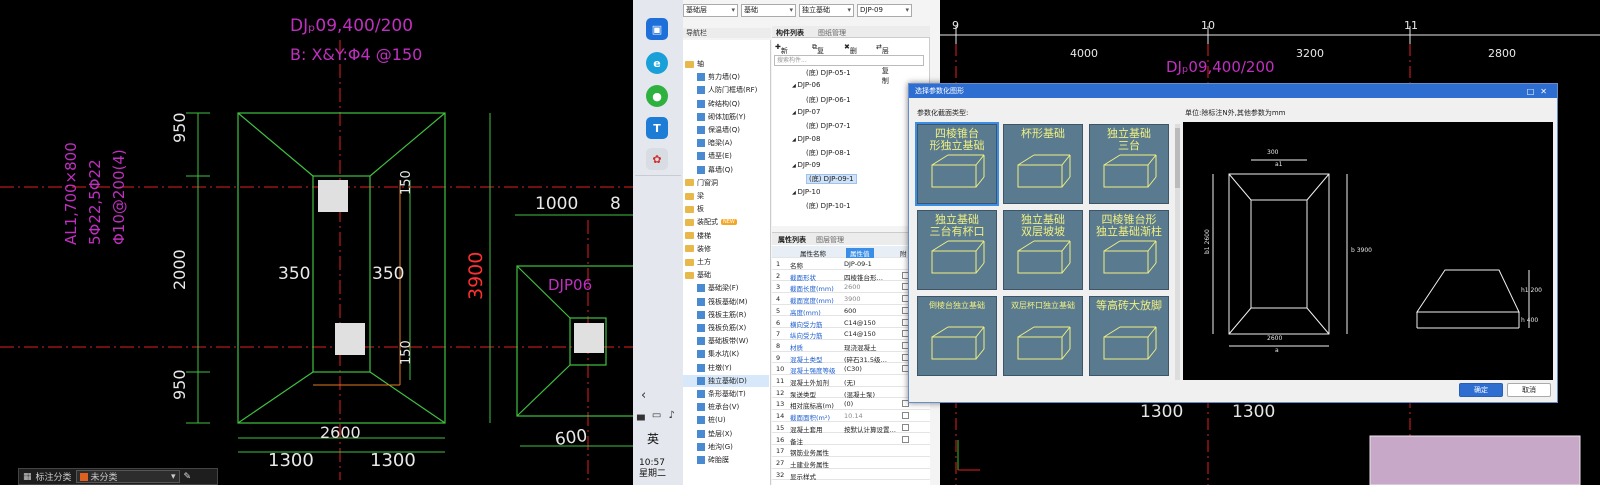 Image resolution: width=1600 pixels, height=485 pixels. I want to click on edit-icon: ✎, so click(188, 477).